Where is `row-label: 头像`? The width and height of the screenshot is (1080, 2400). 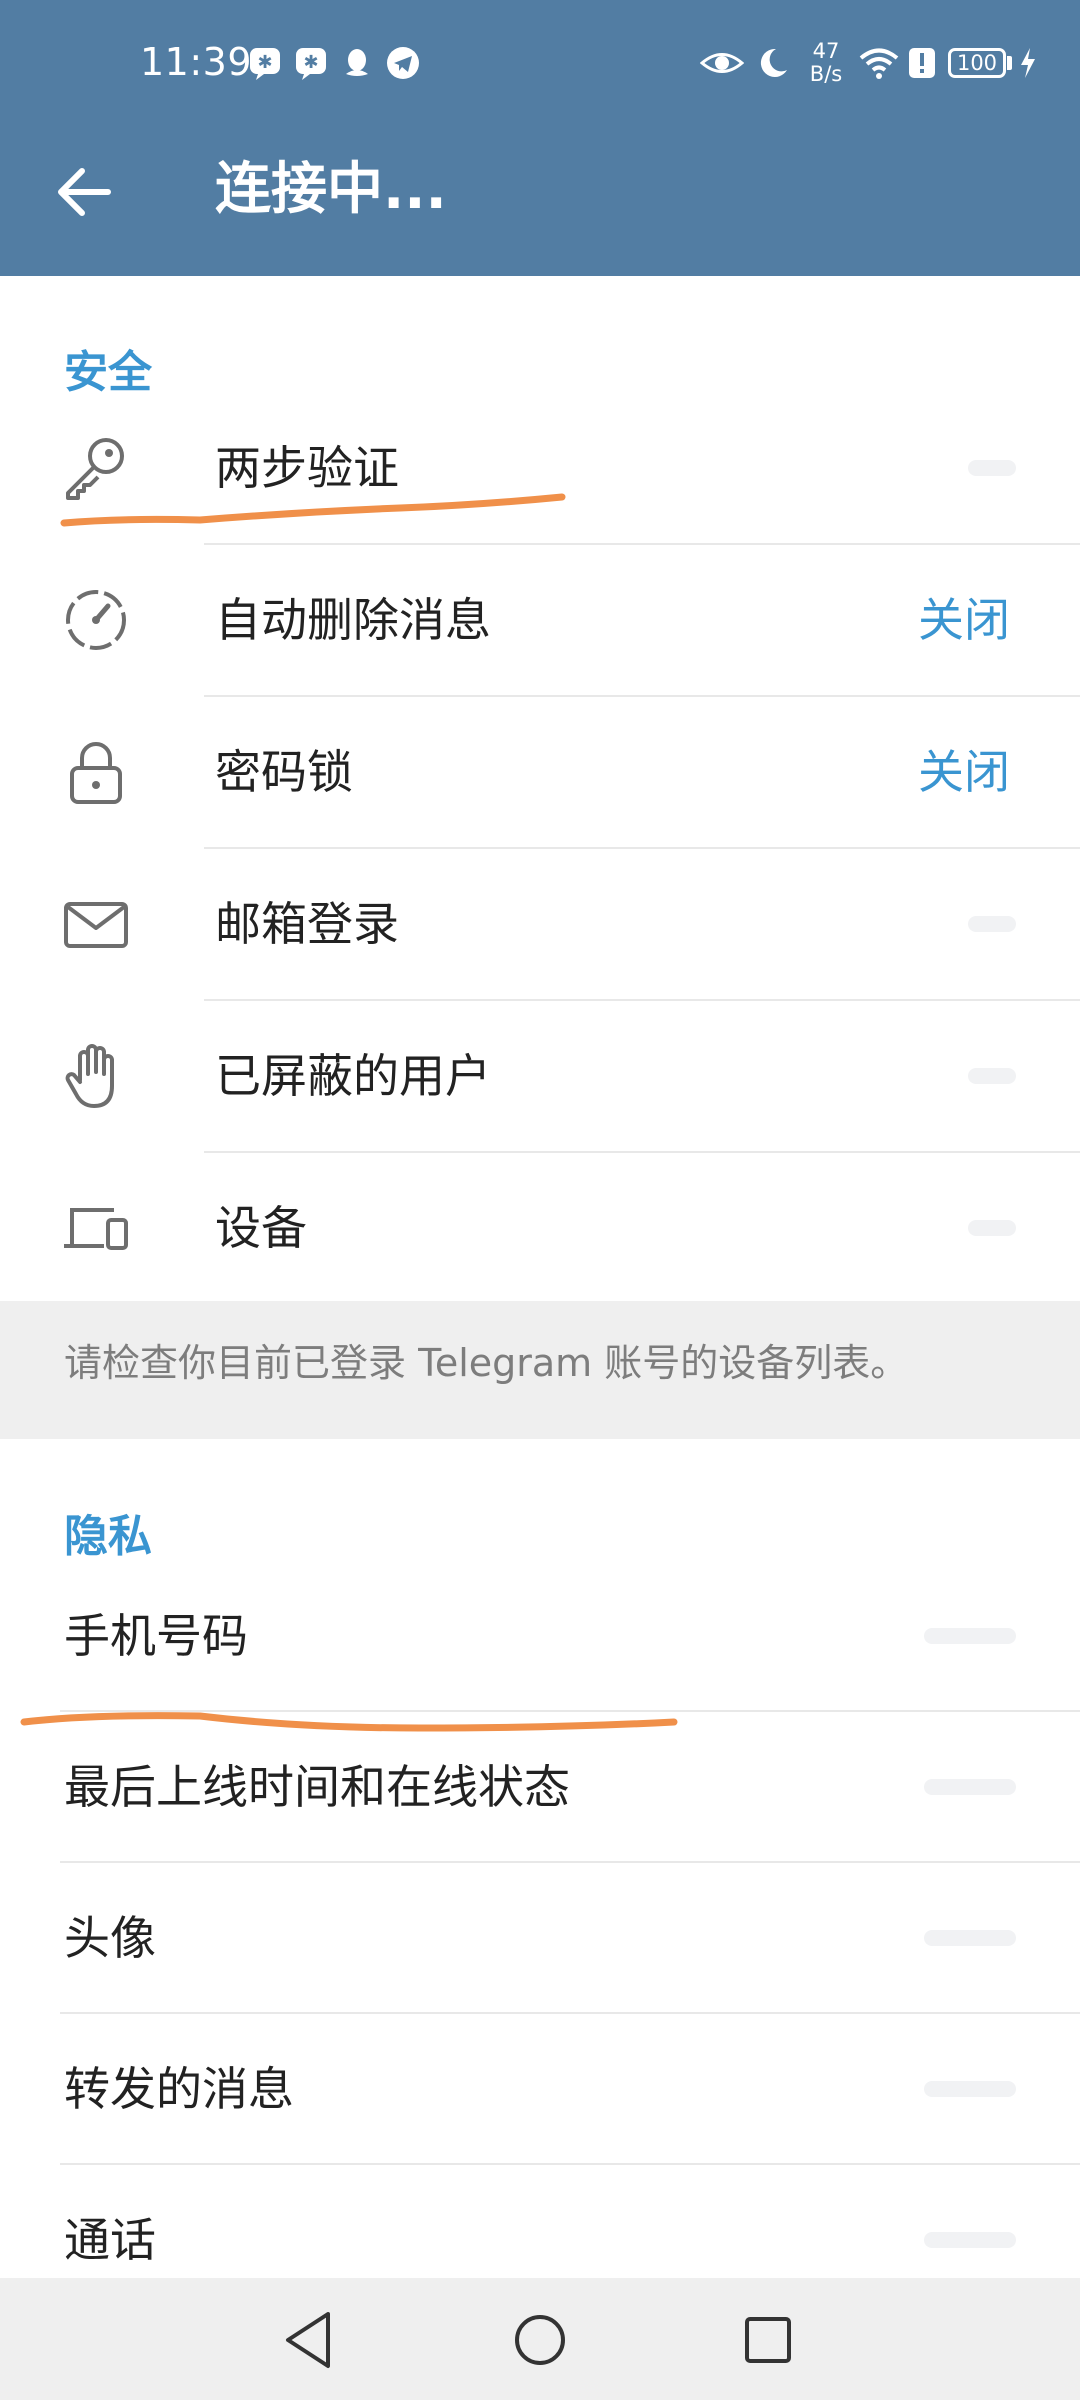
row-label: 头像 is located at coordinates (110, 1938).